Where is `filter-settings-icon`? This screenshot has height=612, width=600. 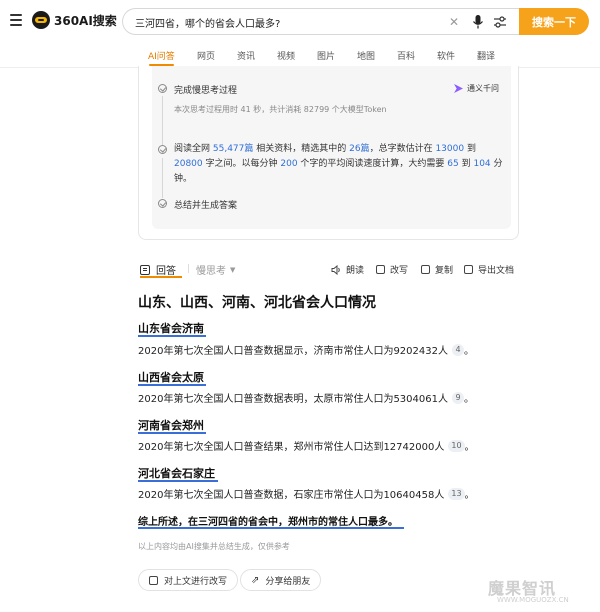
filter-settings-icon is located at coordinates (500, 22).